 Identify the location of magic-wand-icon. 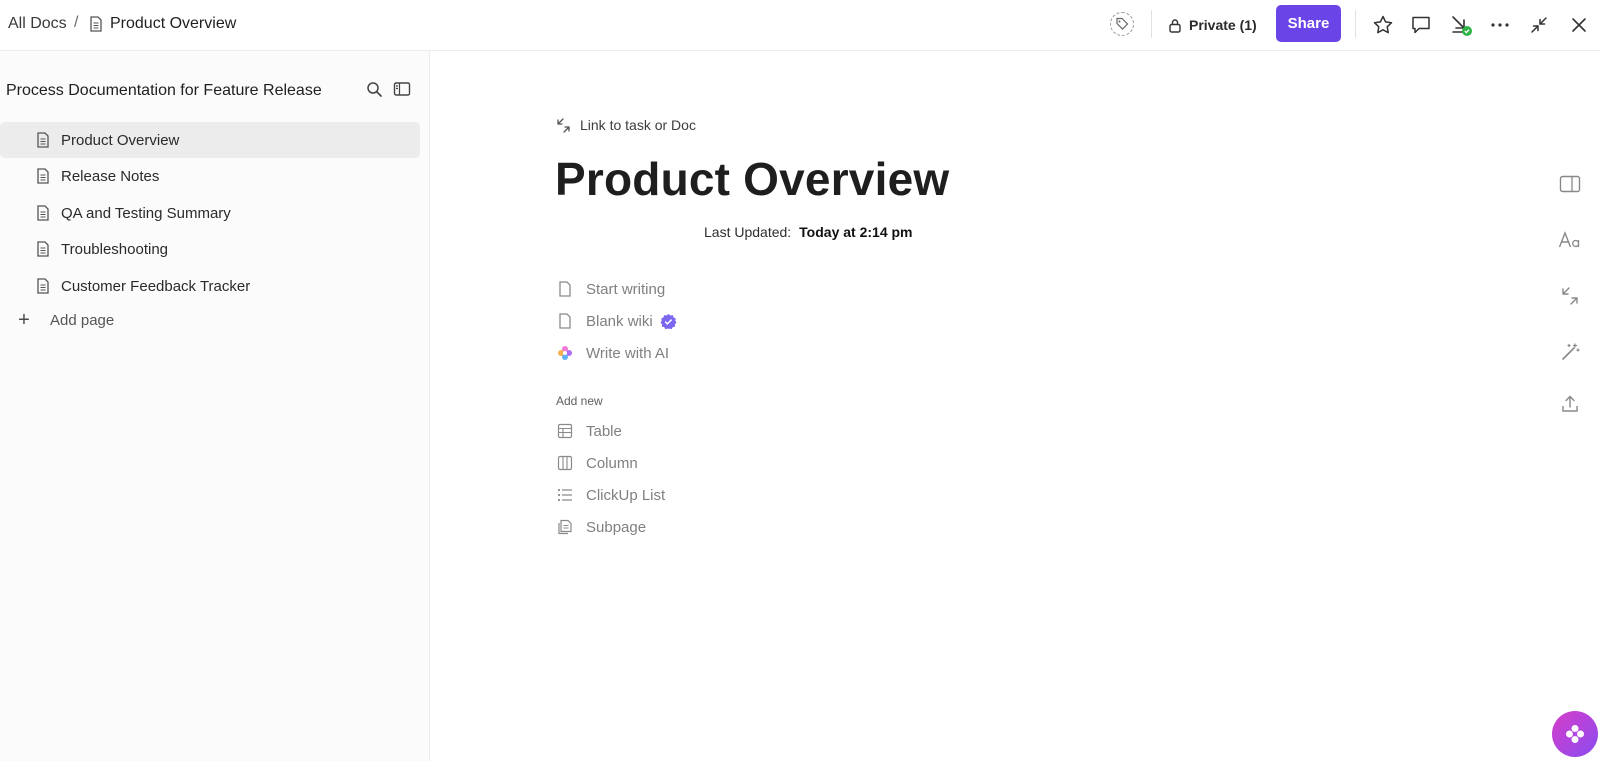
(1571, 351).